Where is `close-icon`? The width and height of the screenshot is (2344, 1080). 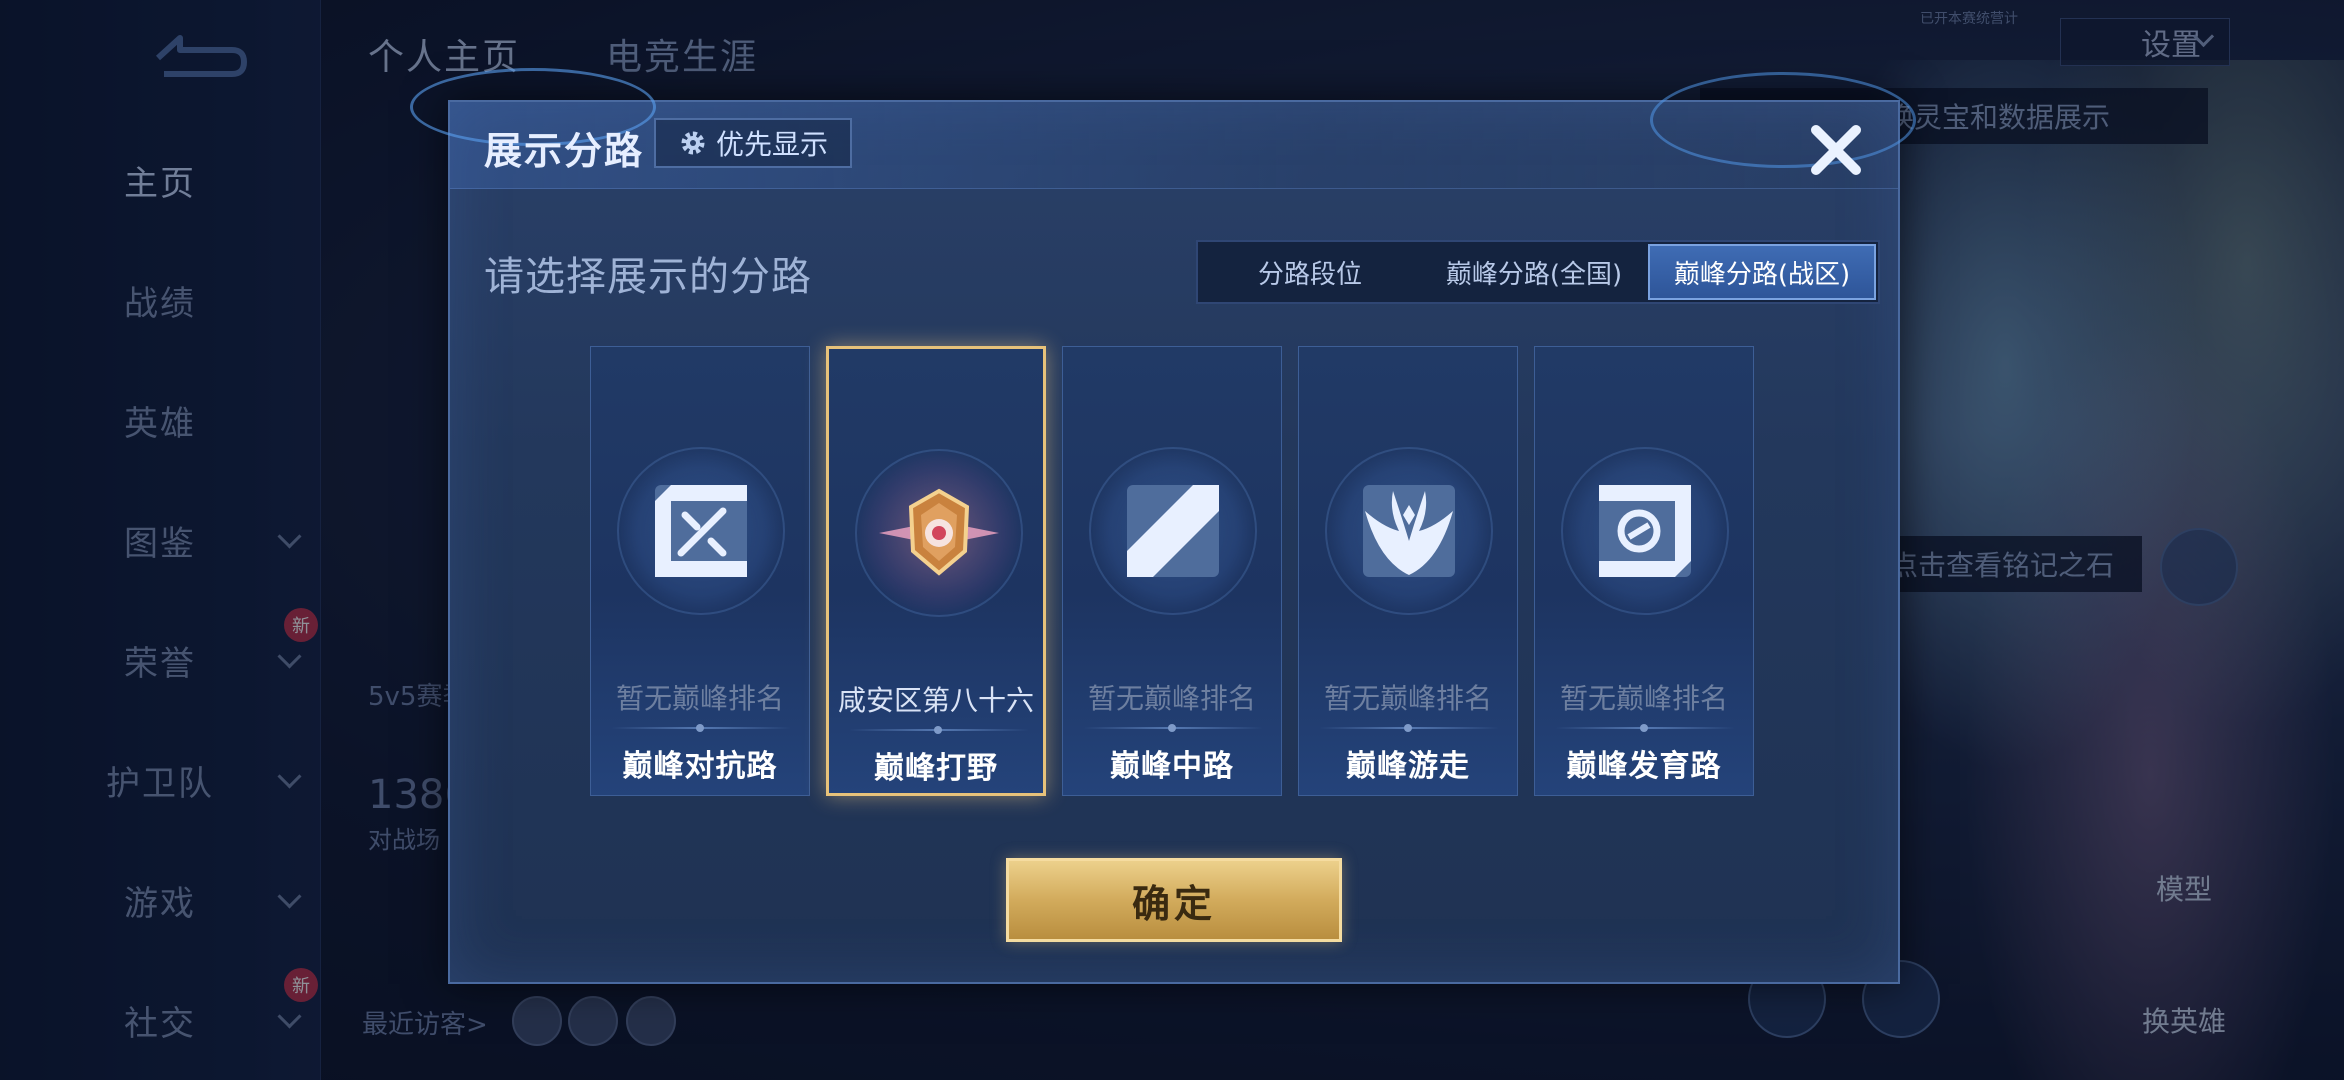 close-icon is located at coordinates (1836, 150).